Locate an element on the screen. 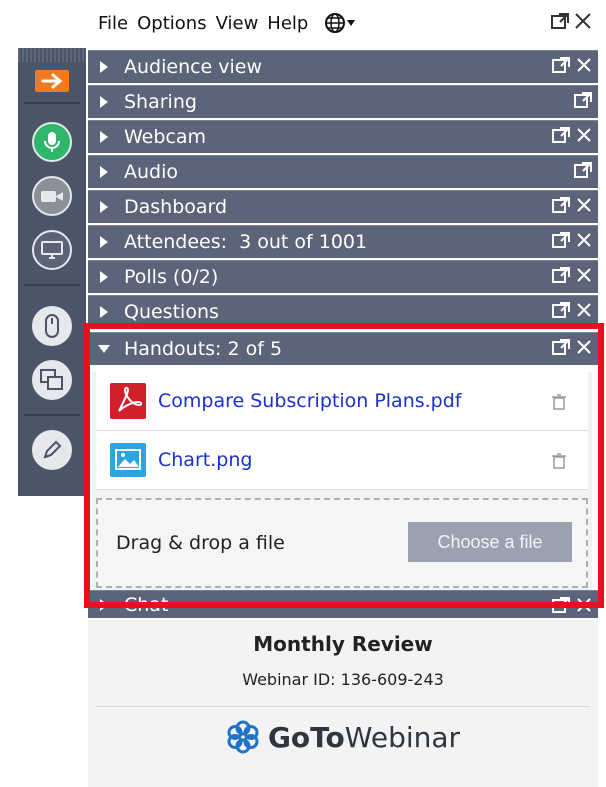  control-panel-toolbar is located at coordinates (52, 272).